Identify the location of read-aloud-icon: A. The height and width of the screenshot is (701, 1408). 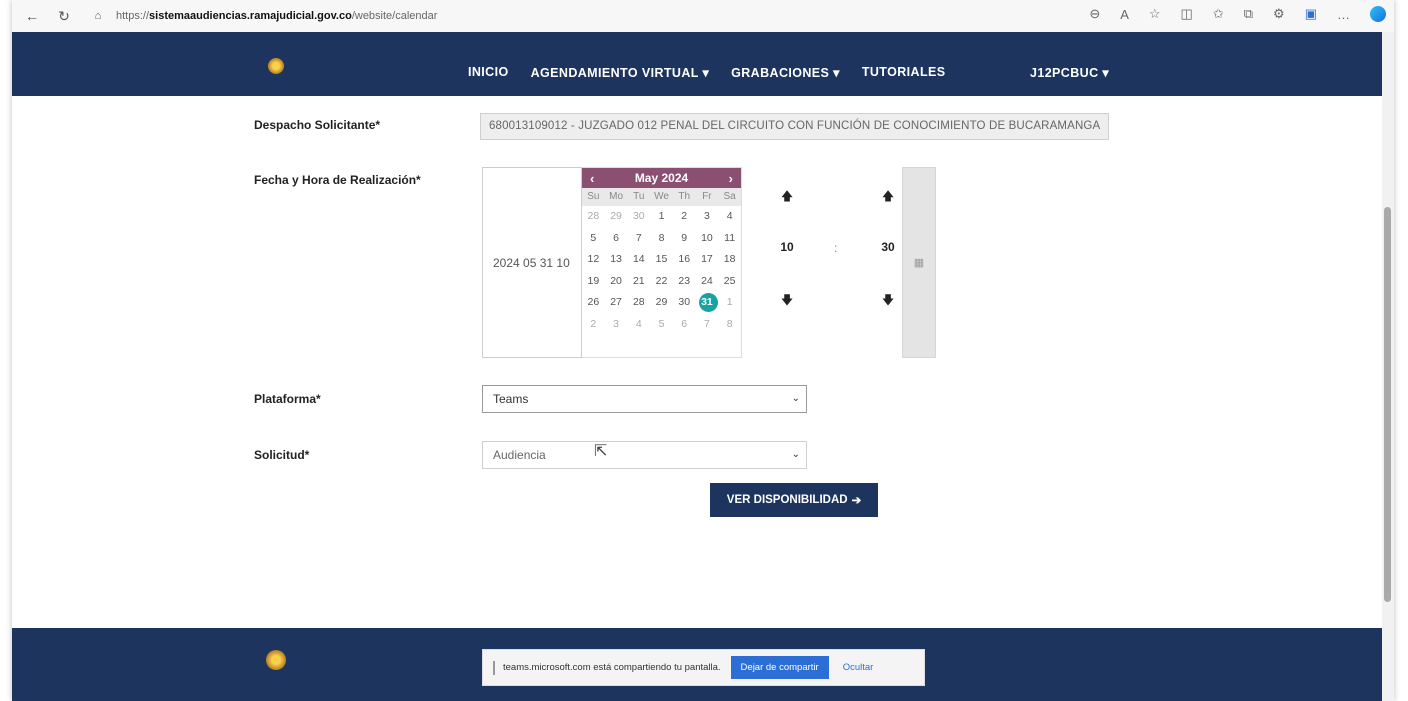
(1124, 14).